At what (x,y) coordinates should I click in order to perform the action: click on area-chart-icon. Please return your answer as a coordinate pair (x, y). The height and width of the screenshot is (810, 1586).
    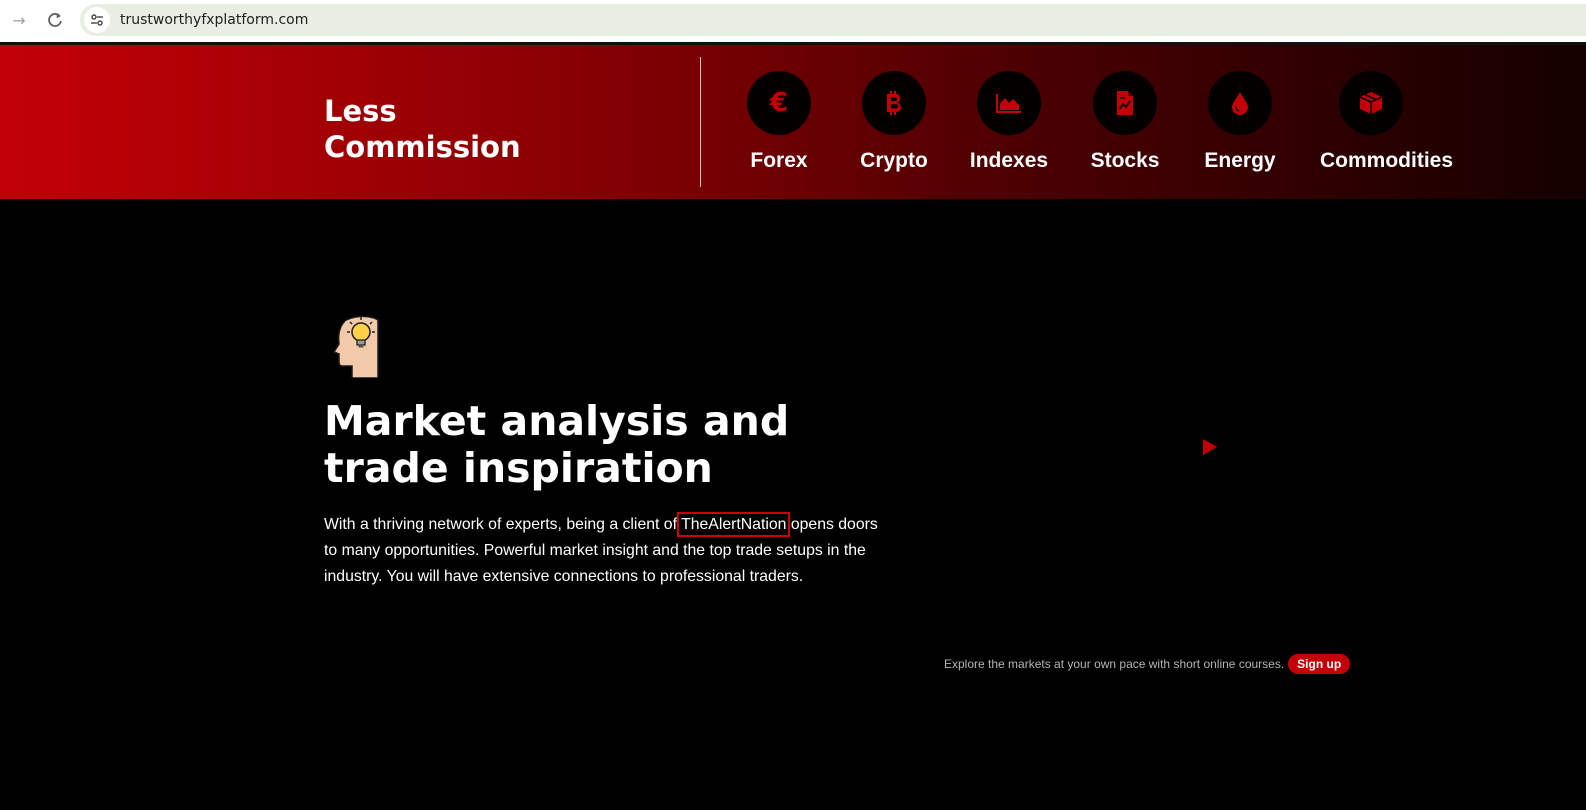
    Looking at the image, I should click on (1008, 103).